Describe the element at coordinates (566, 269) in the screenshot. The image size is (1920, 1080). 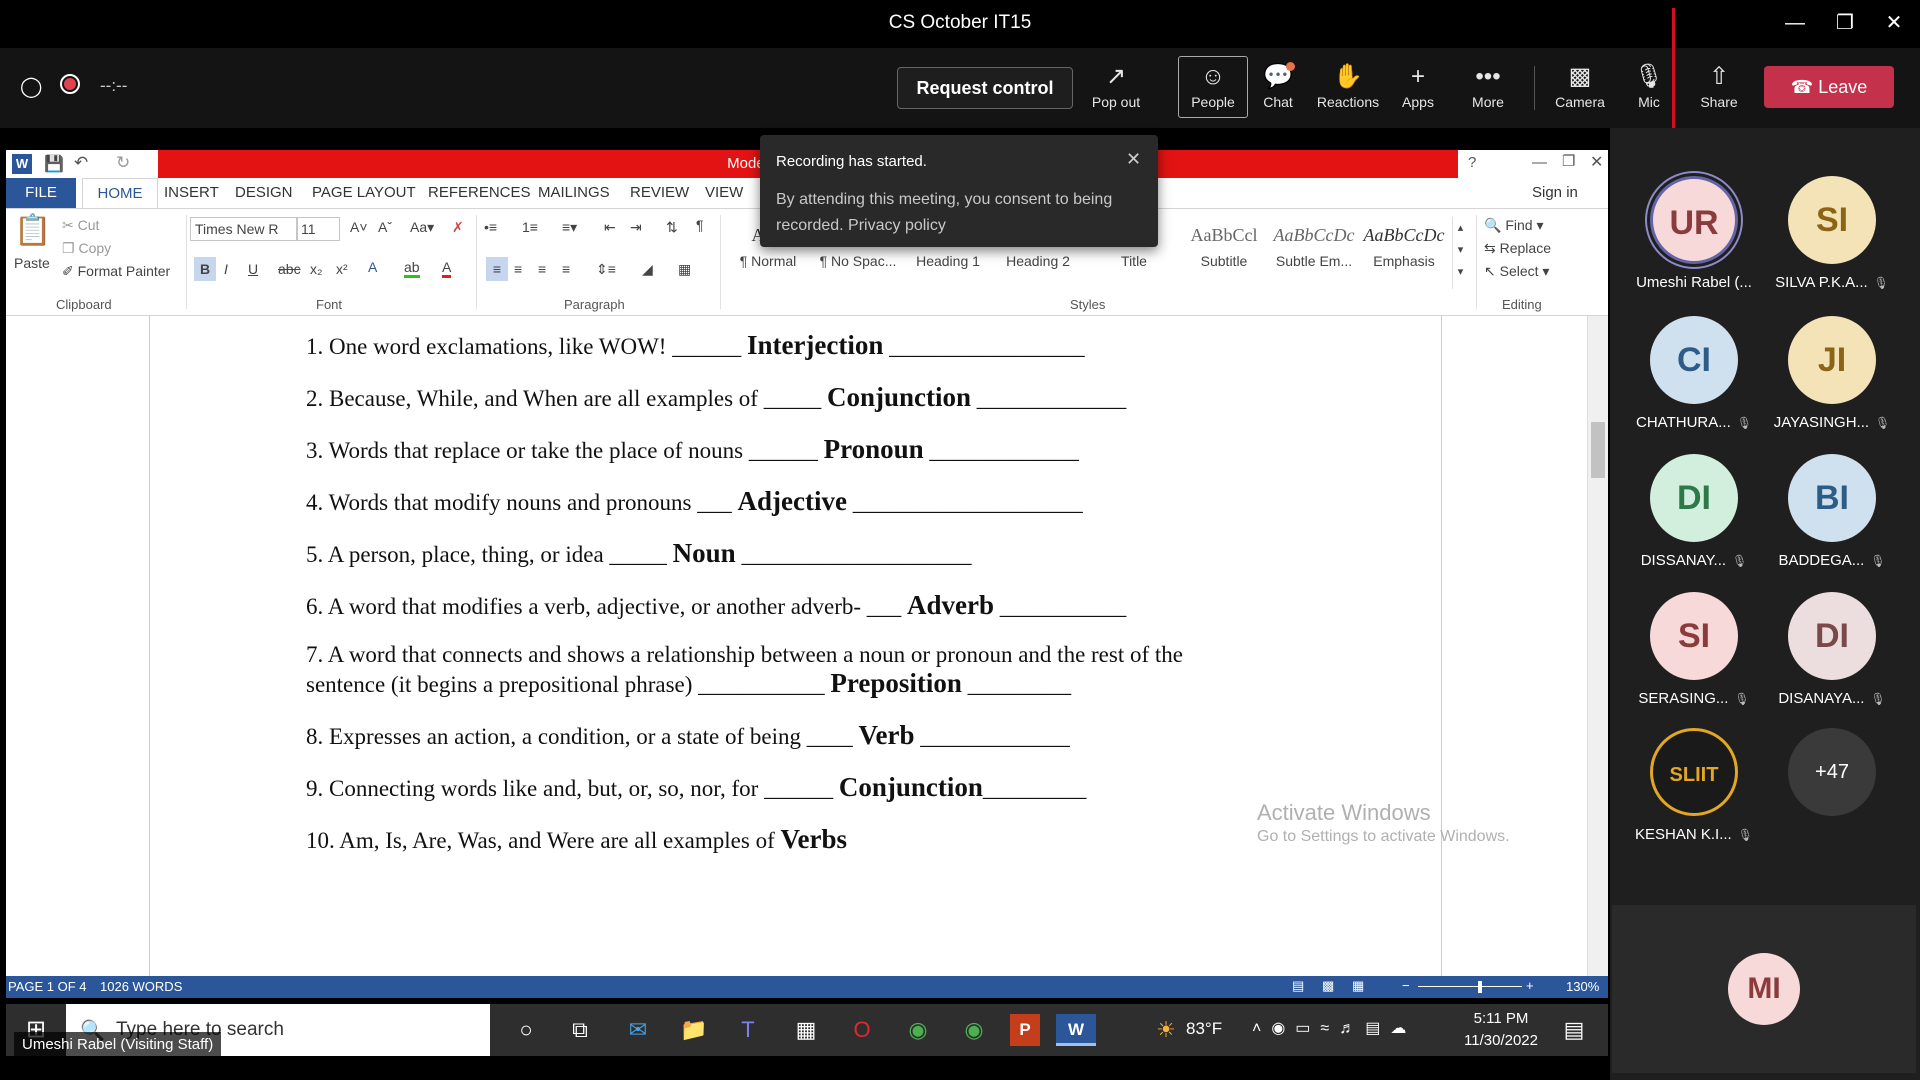
I see `justify-icon: ≡` at that location.